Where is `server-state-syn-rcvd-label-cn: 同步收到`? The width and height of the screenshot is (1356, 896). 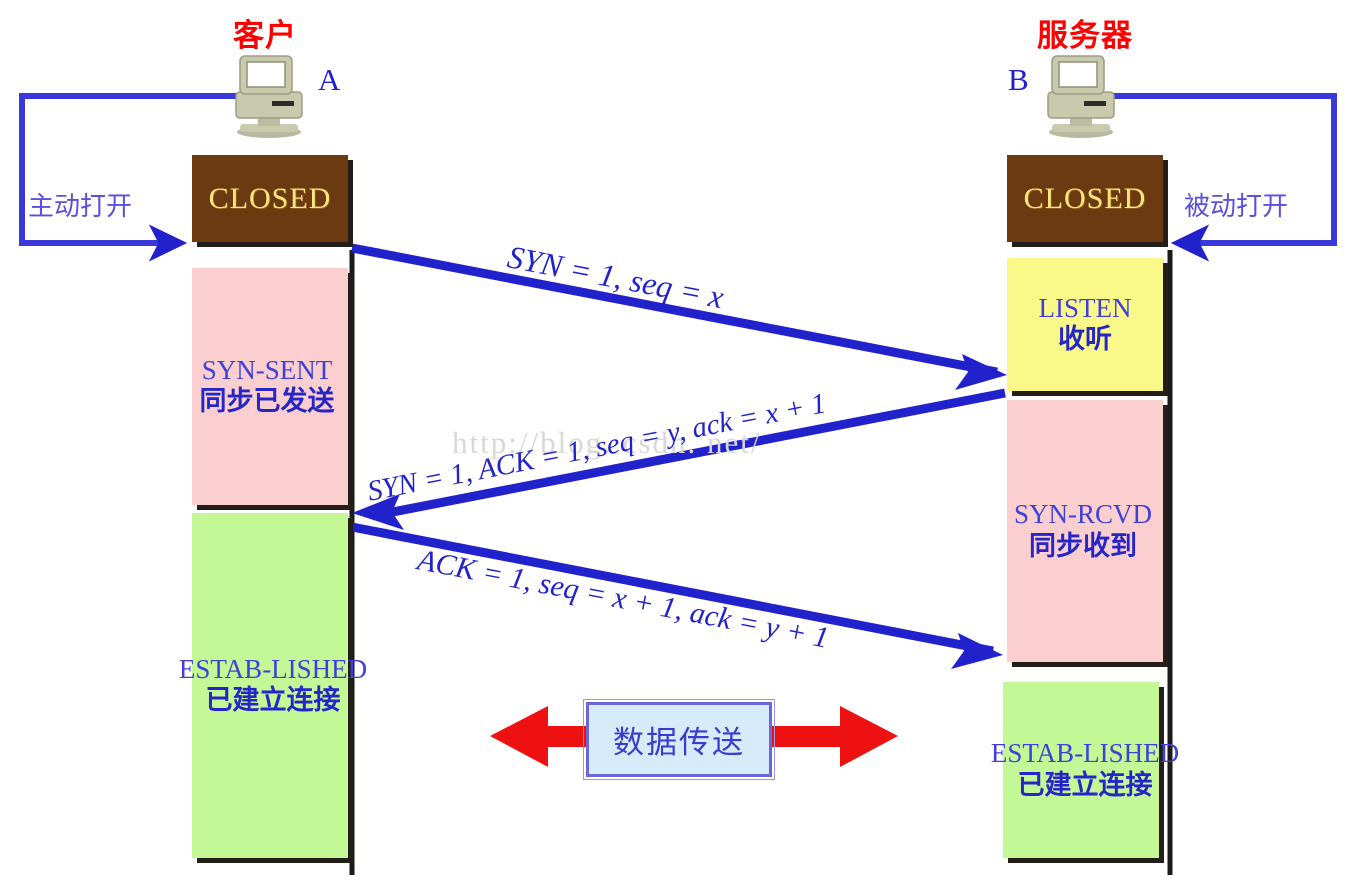
server-state-syn-rcvd-label-cn: 同步收到 is located at coordinates (1083, 546).